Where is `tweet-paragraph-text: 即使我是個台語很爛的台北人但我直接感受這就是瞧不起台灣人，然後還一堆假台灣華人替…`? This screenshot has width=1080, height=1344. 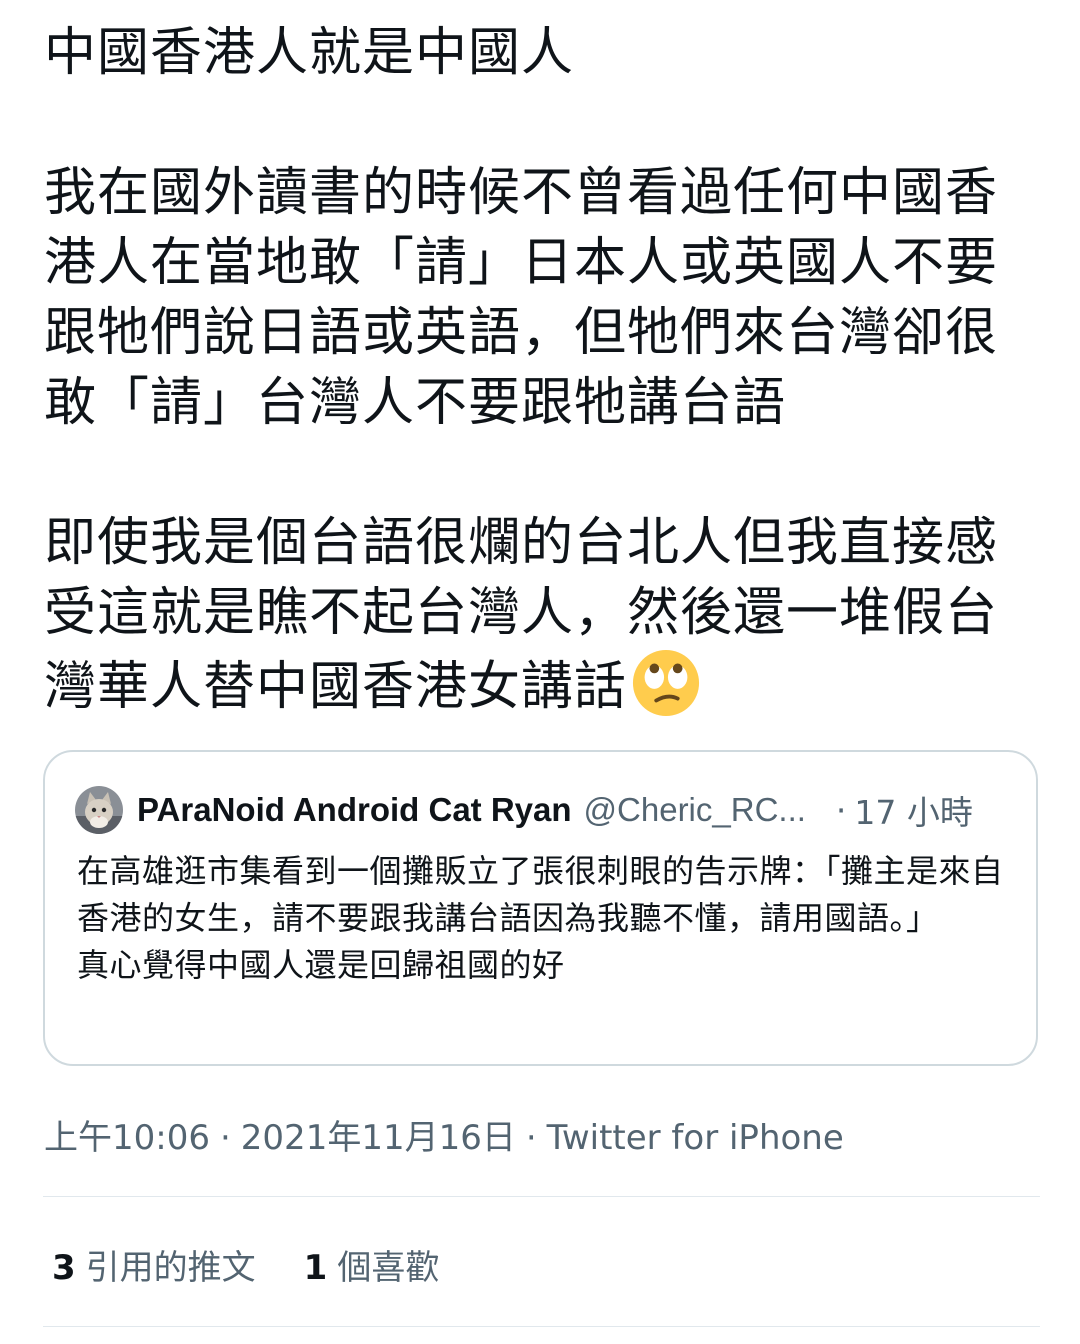 tweet-paragraph-text: 即使我是個台語很爛的台北人但我直接感受這就是瞧不起台灣人，然後還一堆假台灣華人替… is located at coordinates (521, 615).